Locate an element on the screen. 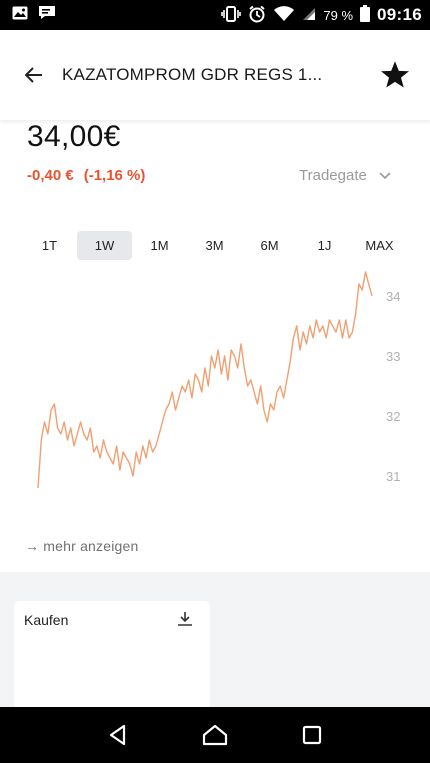 Image resolution: width=430 pixels, height=763 pixels. recents-icon is located at coordinates (311, 735).